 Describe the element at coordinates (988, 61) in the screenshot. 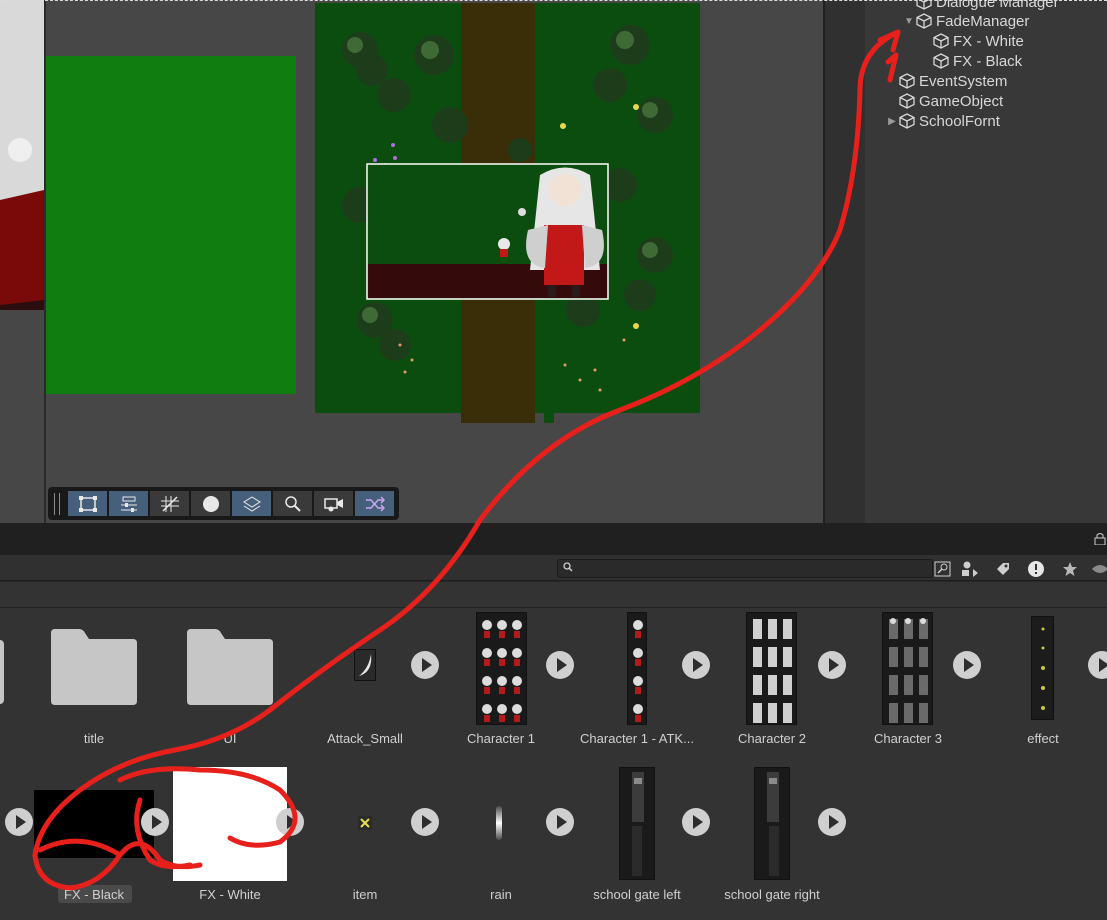

I see `hierarchy-item-label: FX - Black` at that location.